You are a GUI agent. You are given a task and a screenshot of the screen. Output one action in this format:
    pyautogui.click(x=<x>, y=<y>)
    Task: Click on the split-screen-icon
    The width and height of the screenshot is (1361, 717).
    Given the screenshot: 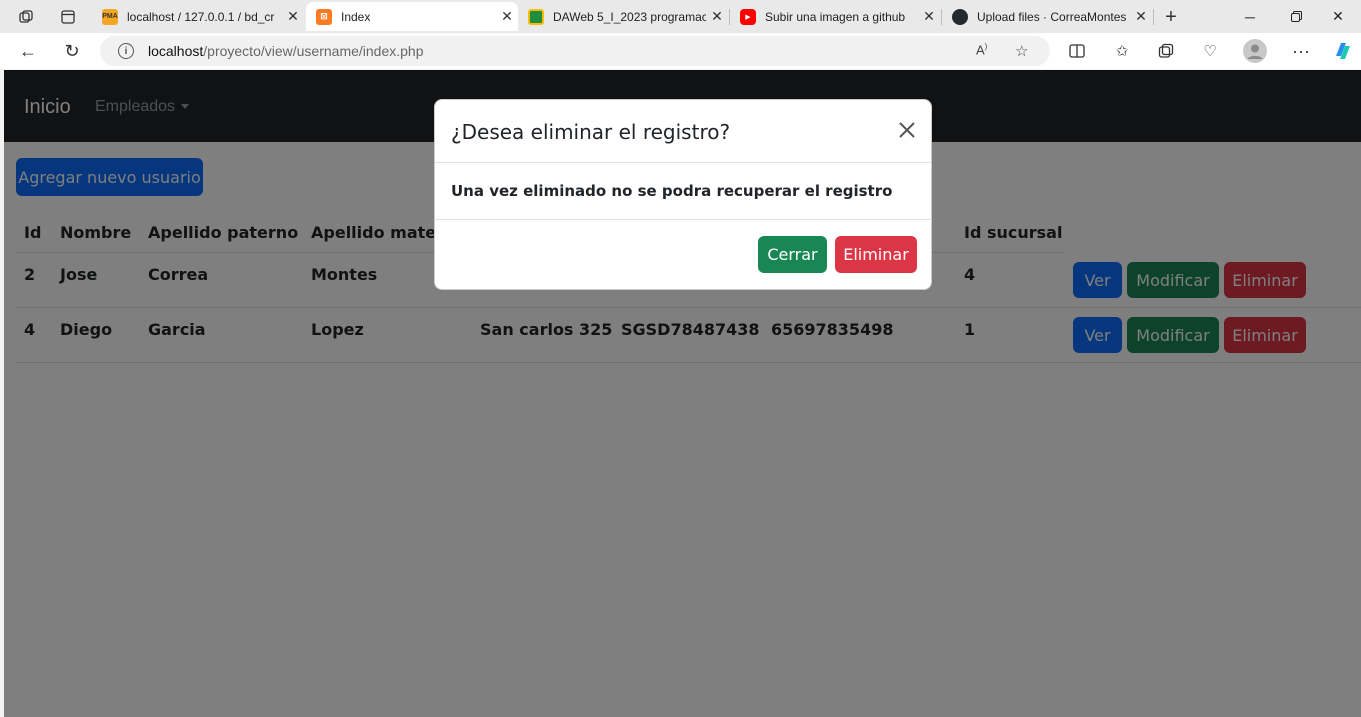 What is the action you would take?
    pyautogui.click(x=1077, y=51)
    